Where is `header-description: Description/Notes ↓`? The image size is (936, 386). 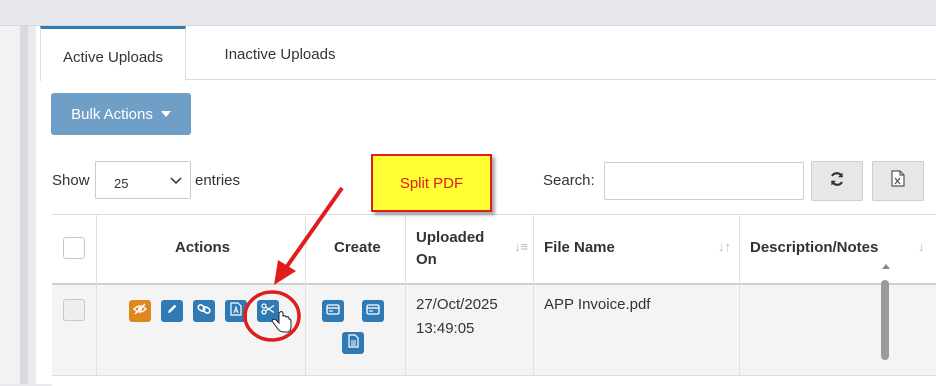
header-description: Description/Notes ↓ is located at coordinates (838, 250).